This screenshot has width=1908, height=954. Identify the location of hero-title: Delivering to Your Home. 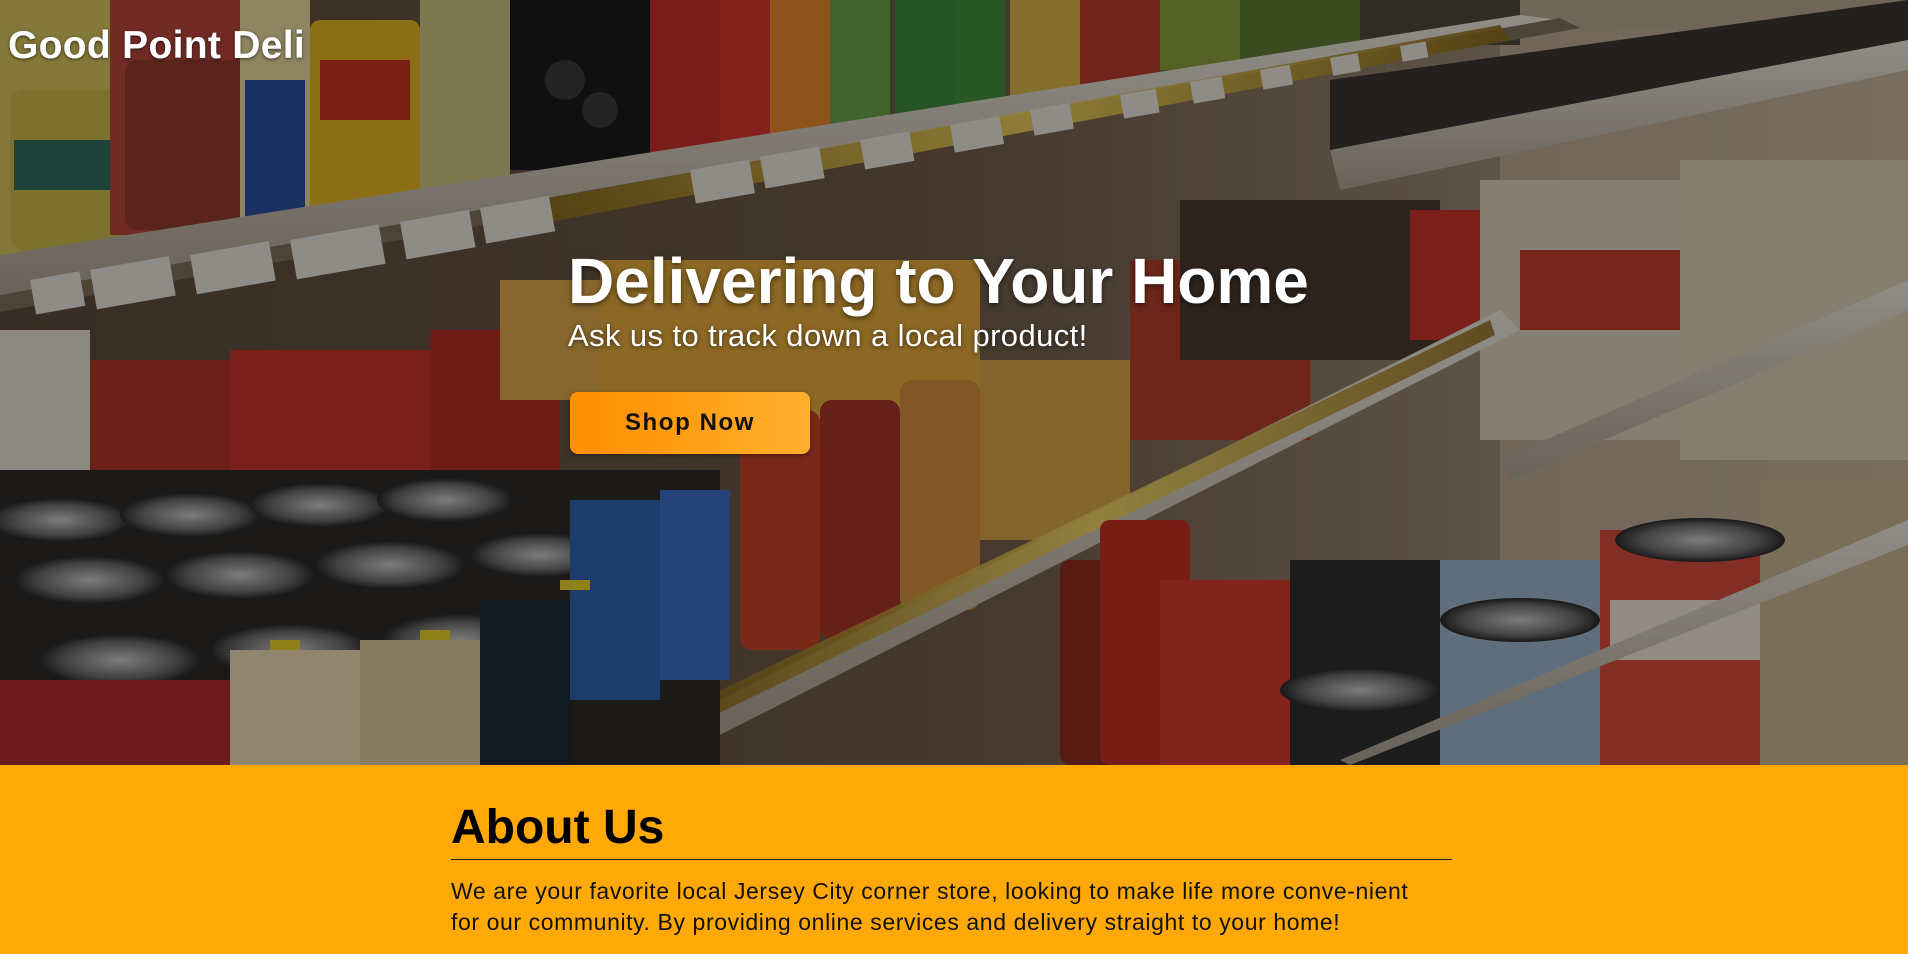
(938, 281).